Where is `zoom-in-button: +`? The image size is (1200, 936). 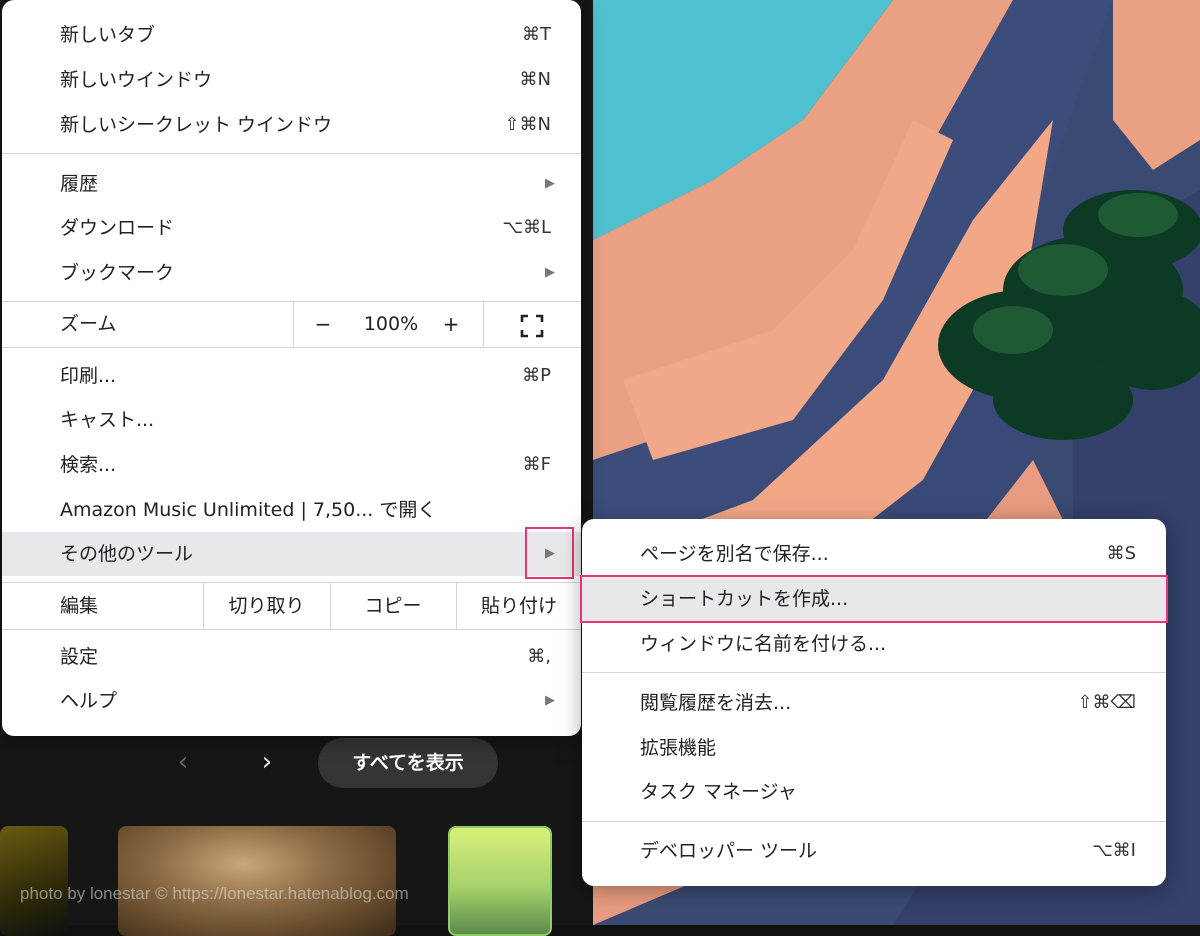
zoom-in-button: + is located at coordinates (451, 324).